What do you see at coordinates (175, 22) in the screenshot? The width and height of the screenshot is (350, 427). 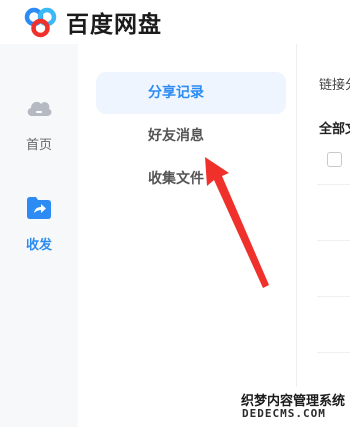 I see `app-header: 百度网盘` at bounding box center [175, 22].